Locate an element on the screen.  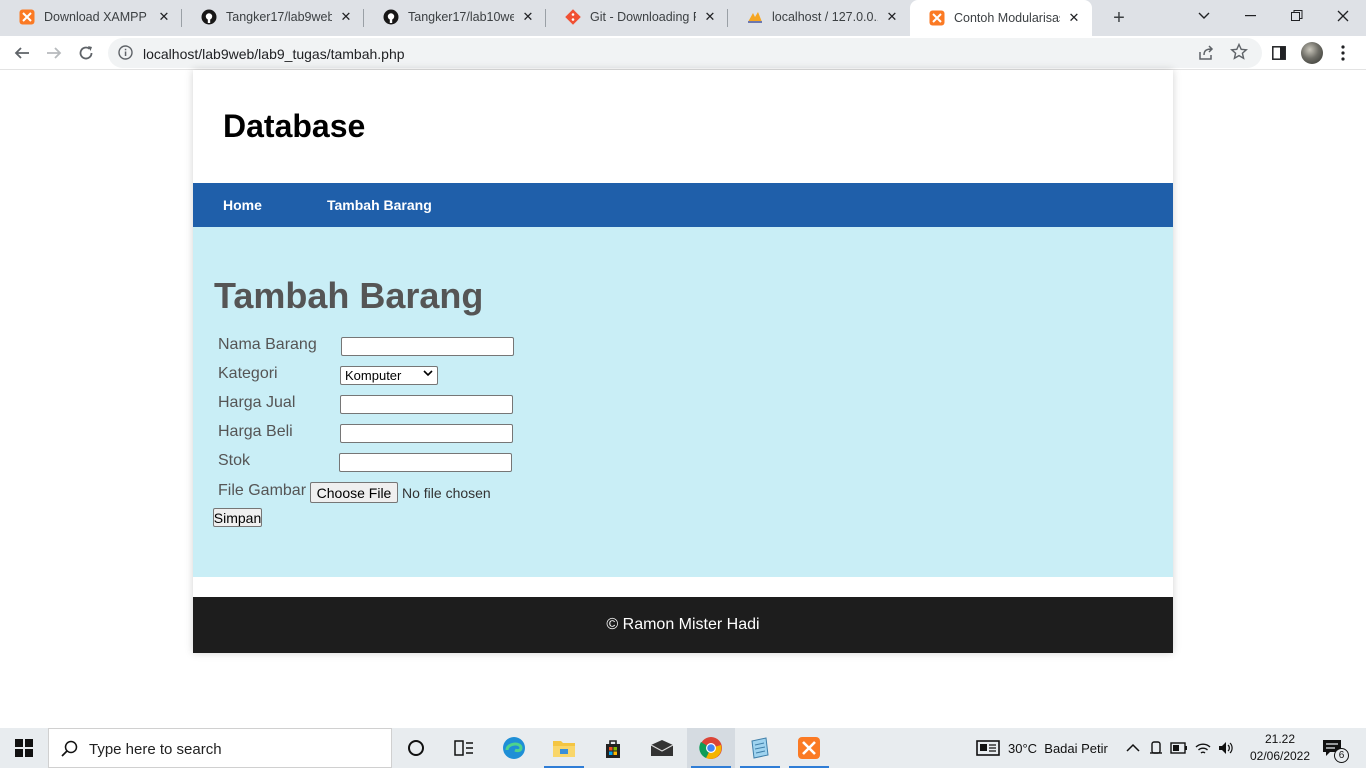
start-button is located at coordinates (24, 748).